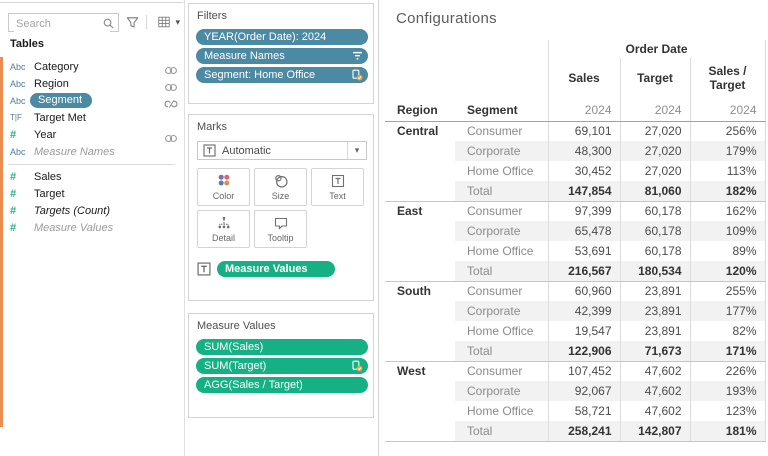 The height and width of the screenshot is (456, 768). What do you see at coordinates (727, 231) in the screenshot?
I see `cell-east-corporate-sales-over-target: 109%` at bounding box center [727, 231].